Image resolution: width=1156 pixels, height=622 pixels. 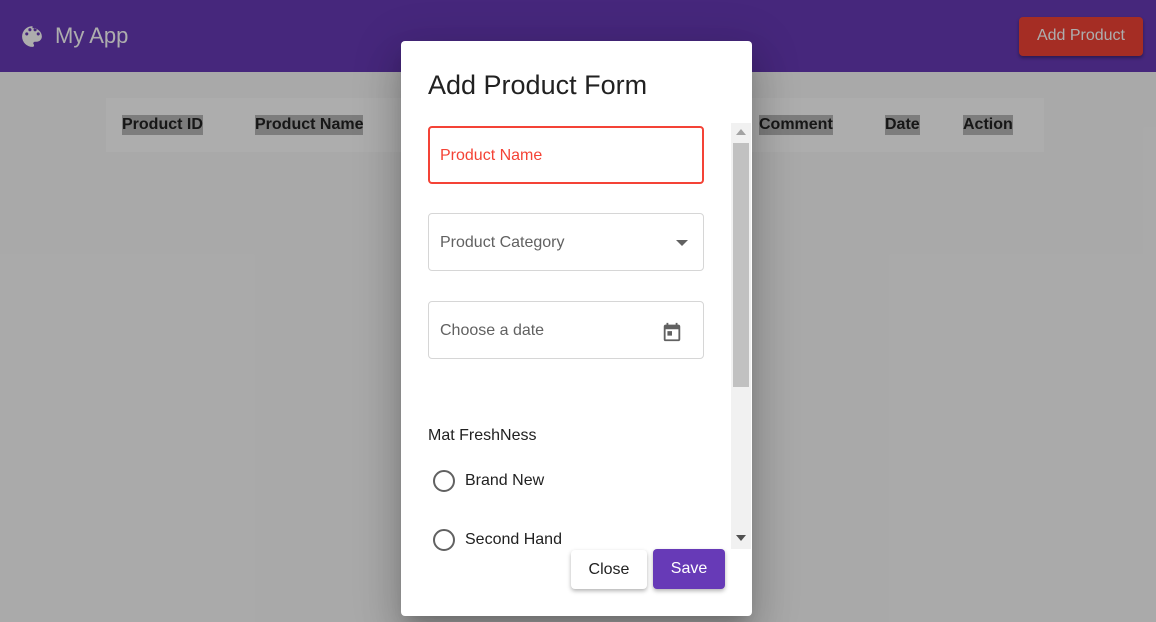 What do you see at coordinates (741, 265) in the screenshot?
I see `scroll-thumb` at bounding box center [741, 265].